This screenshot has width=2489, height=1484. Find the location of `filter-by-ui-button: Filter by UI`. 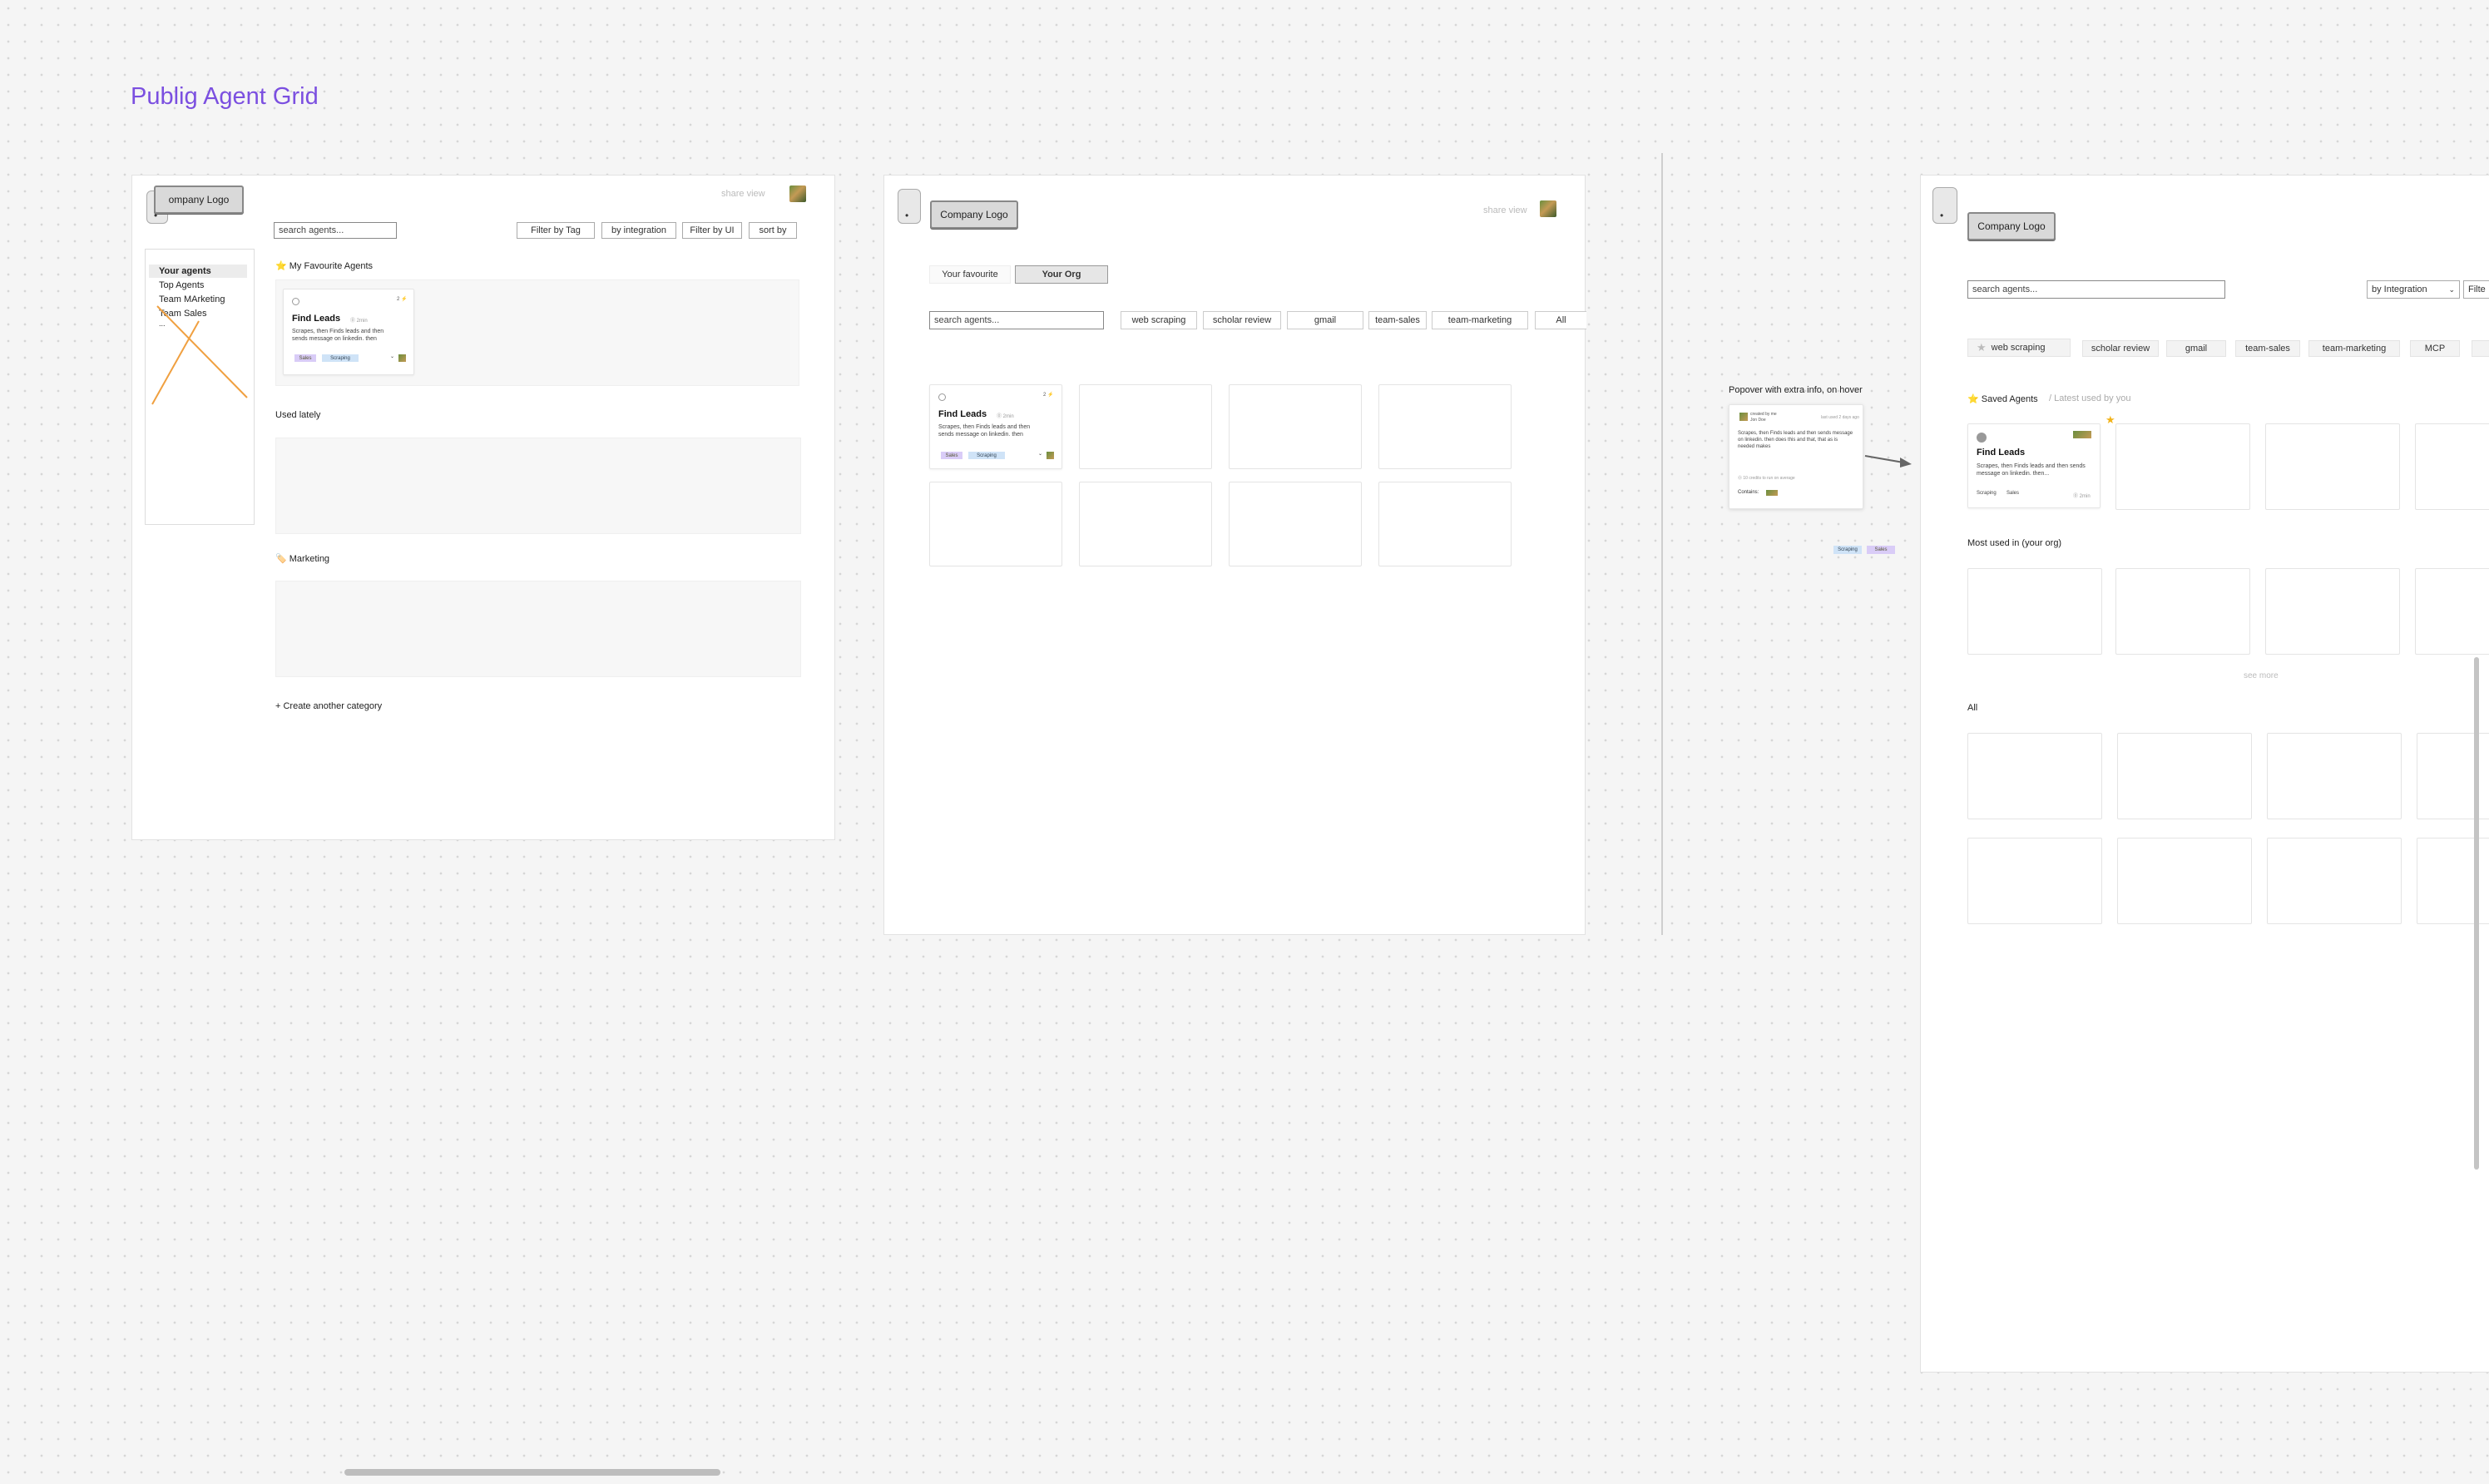

filter-by-ui-button: Filter by UI is located at coordinates (712, 231).